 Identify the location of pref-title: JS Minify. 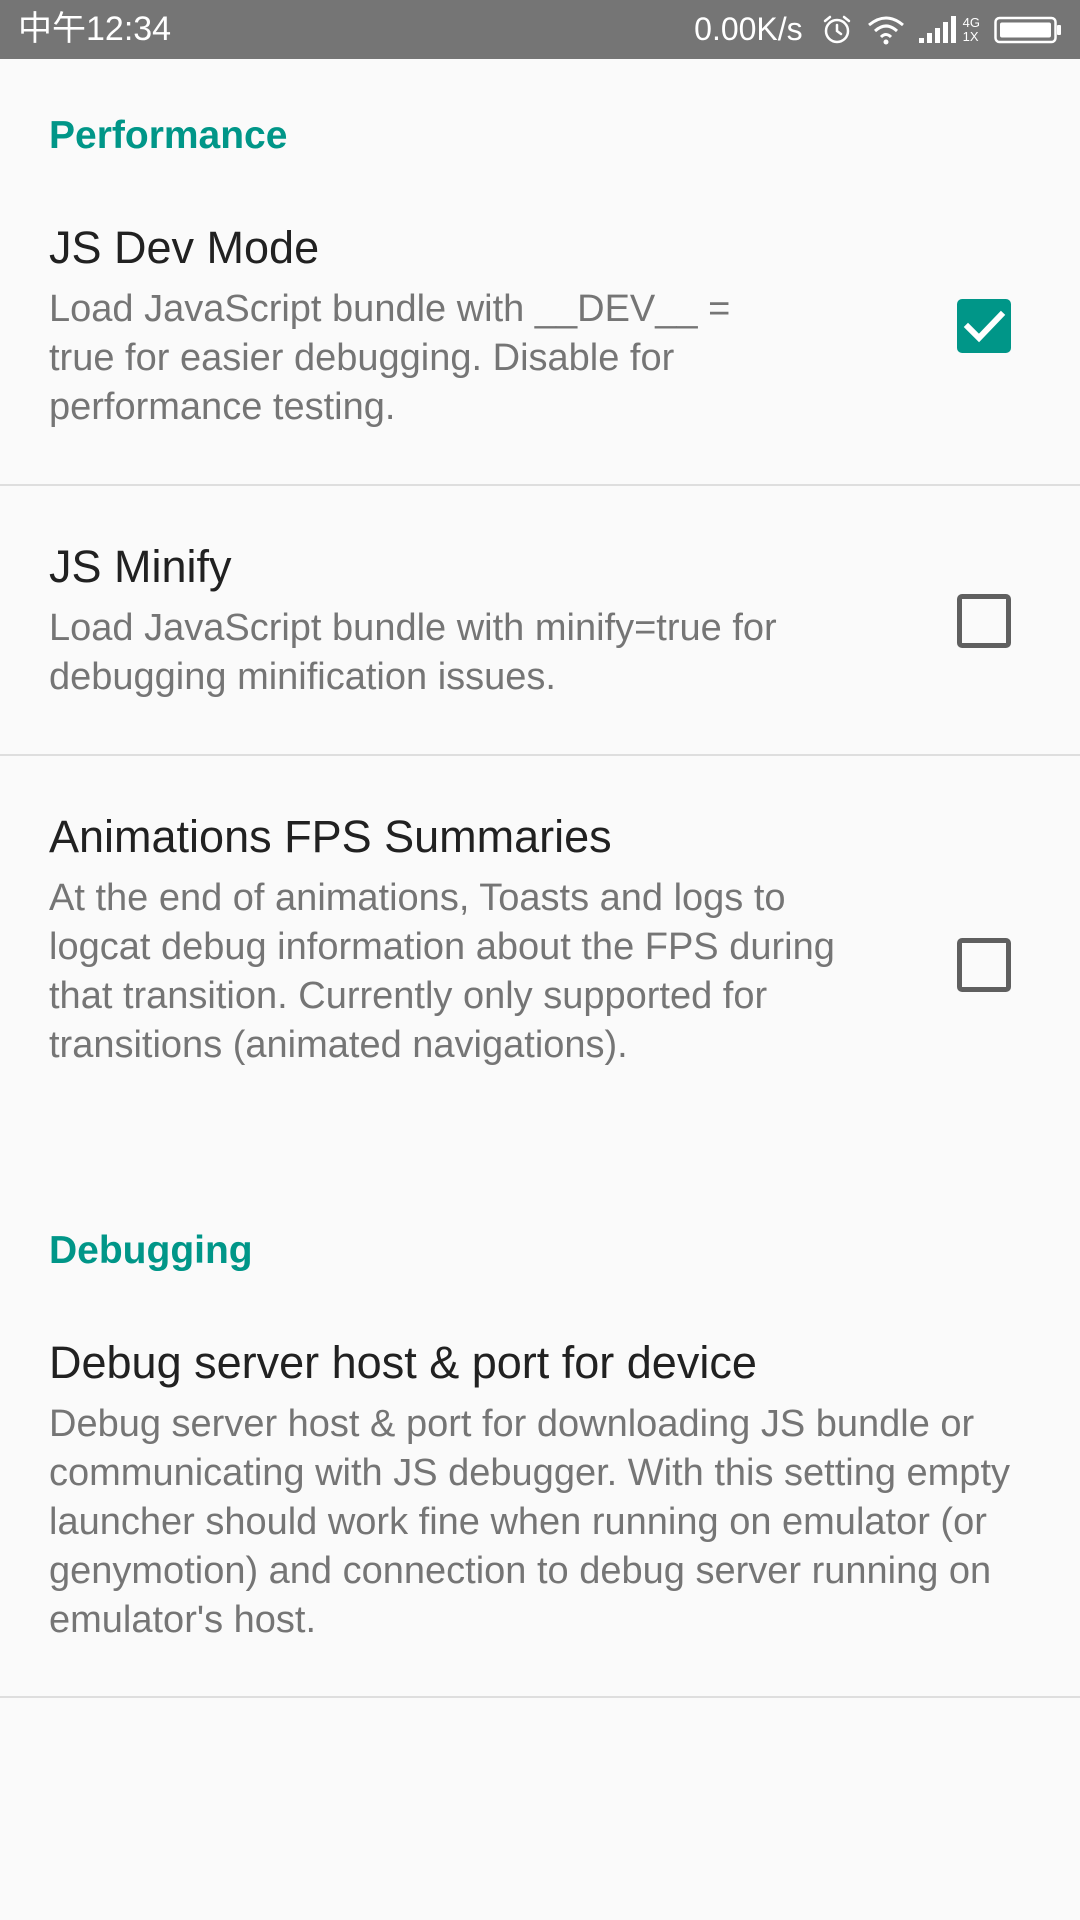
(140, 566).